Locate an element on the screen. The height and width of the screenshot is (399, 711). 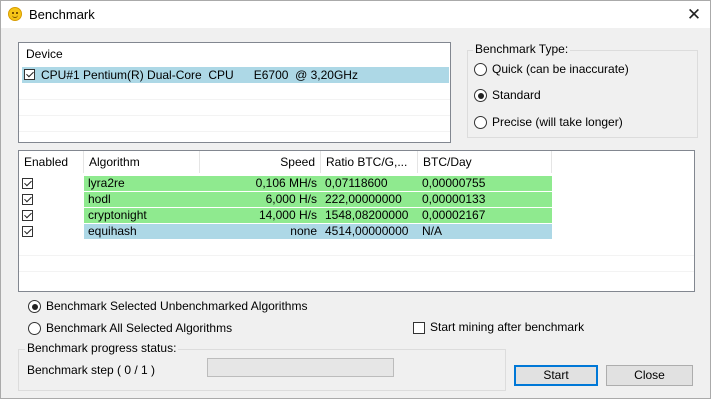
start-mining-label: Start mining after benchmark is located at coordinates (507, 327).